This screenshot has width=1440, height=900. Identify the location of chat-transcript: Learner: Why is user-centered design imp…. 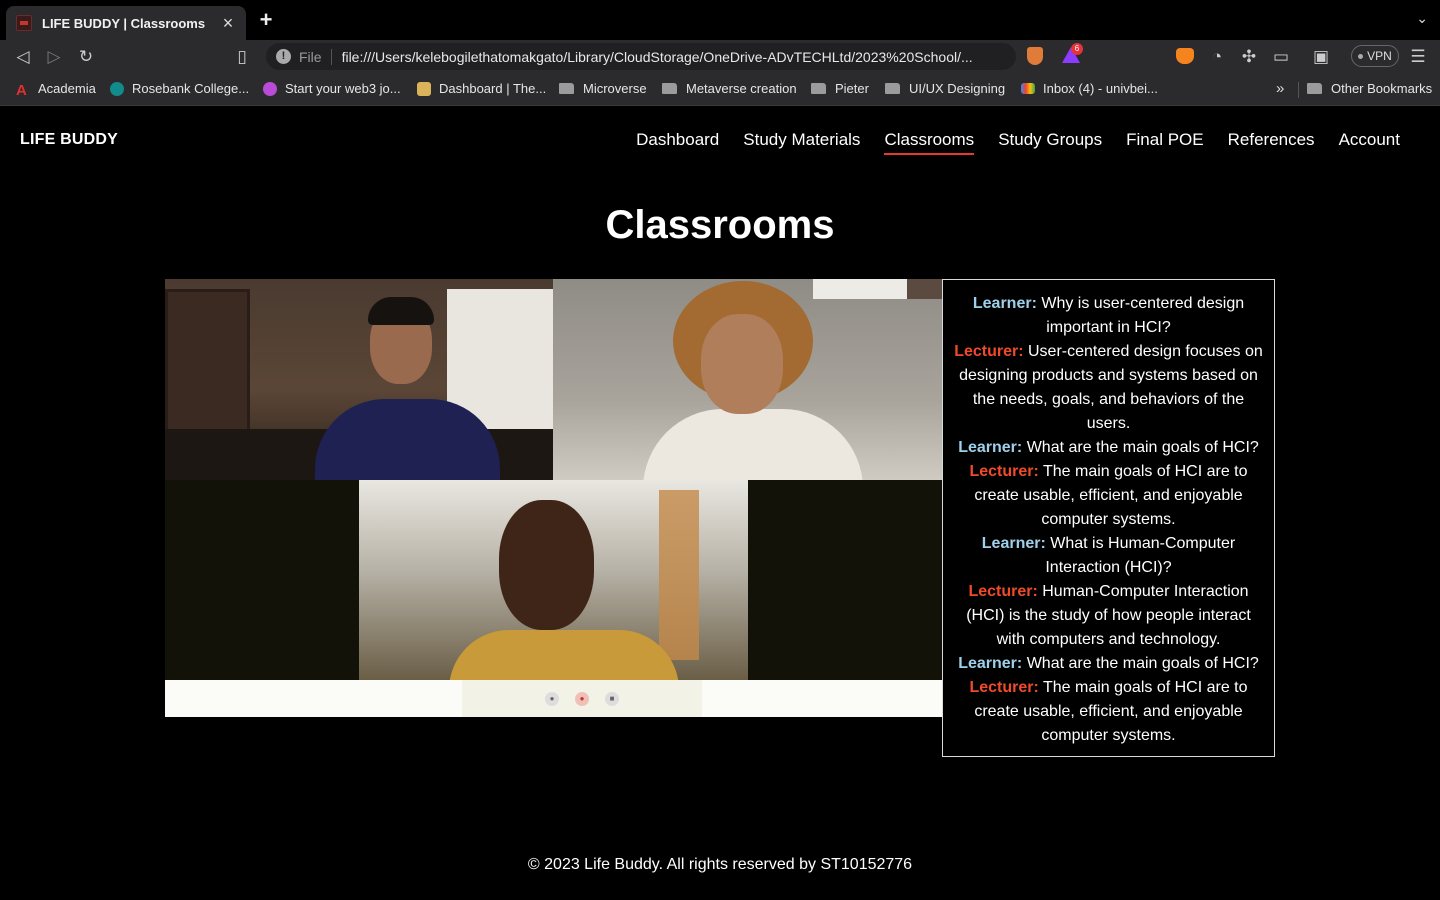
(1108, 518).